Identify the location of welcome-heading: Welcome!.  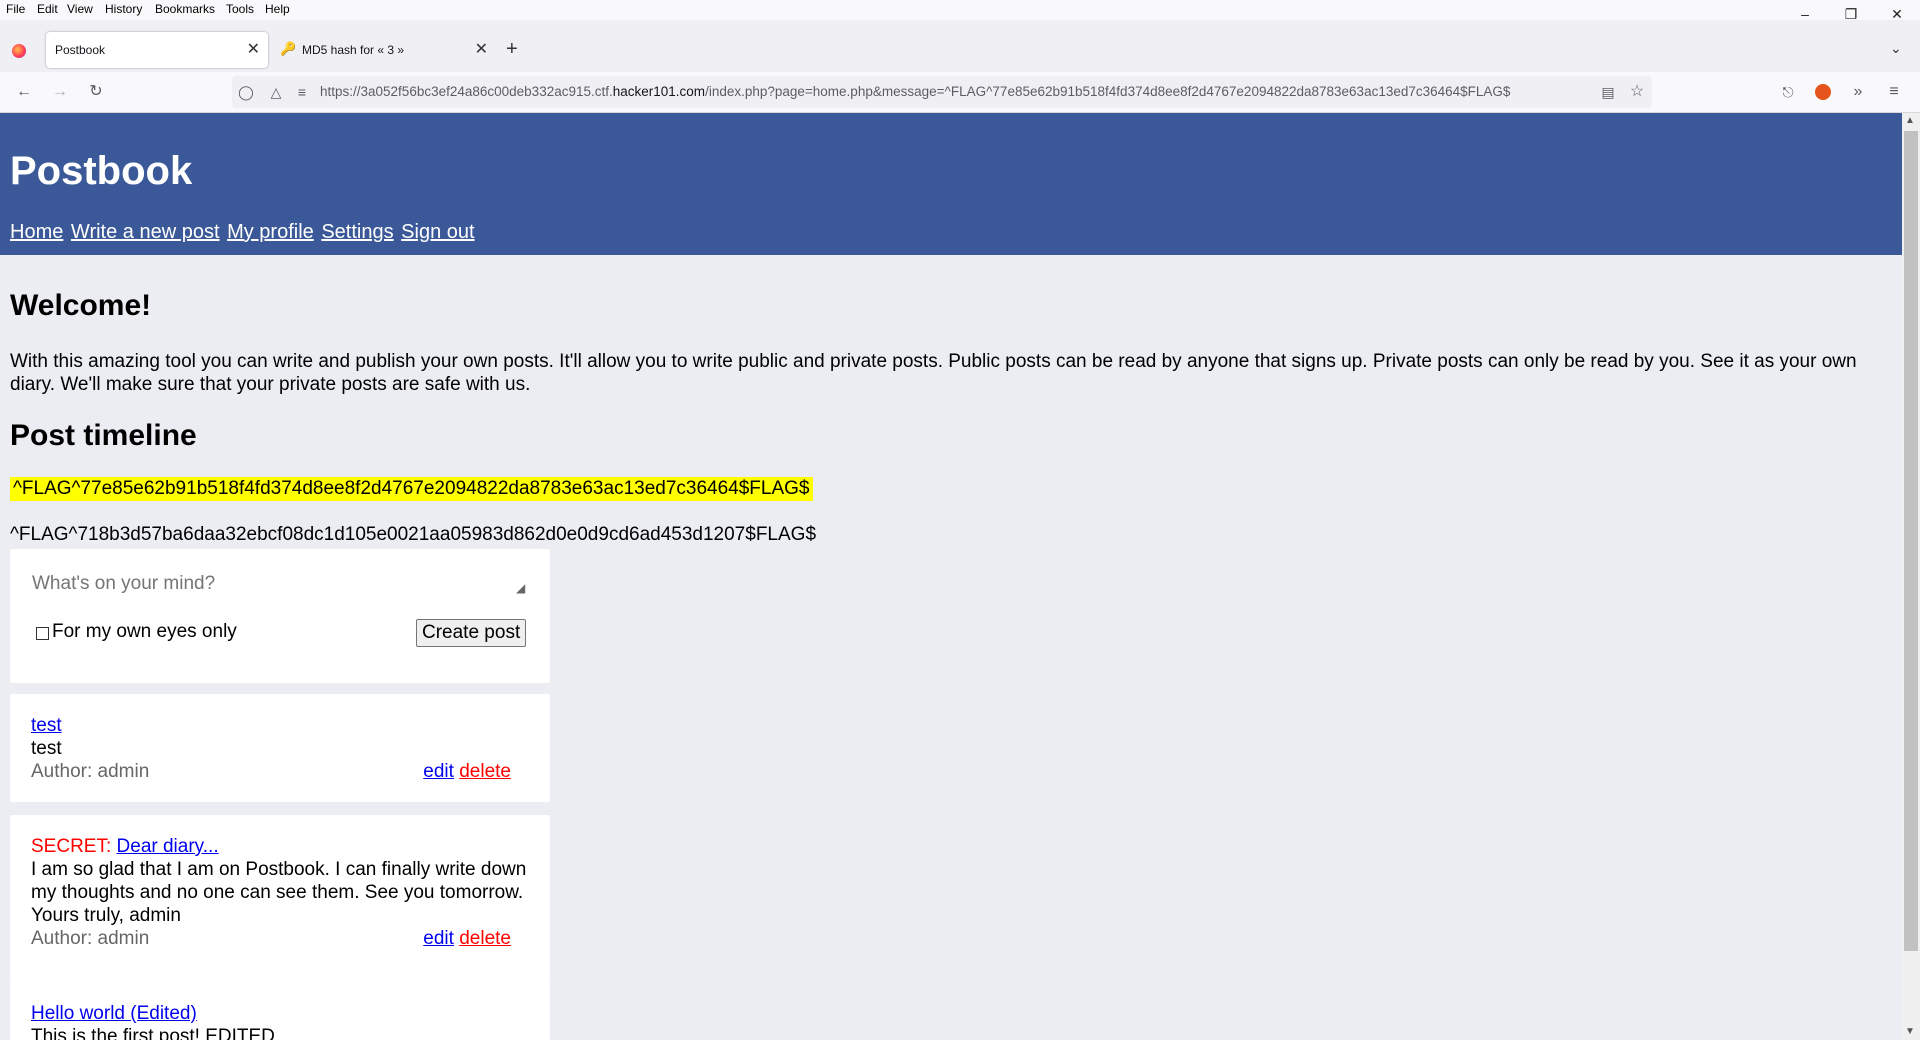
(81, 305).